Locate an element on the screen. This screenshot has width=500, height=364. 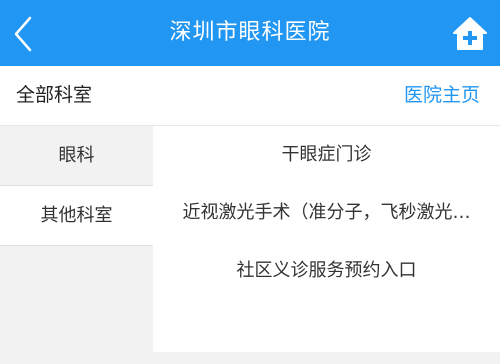
home-button is located at coordinates (470, 34).